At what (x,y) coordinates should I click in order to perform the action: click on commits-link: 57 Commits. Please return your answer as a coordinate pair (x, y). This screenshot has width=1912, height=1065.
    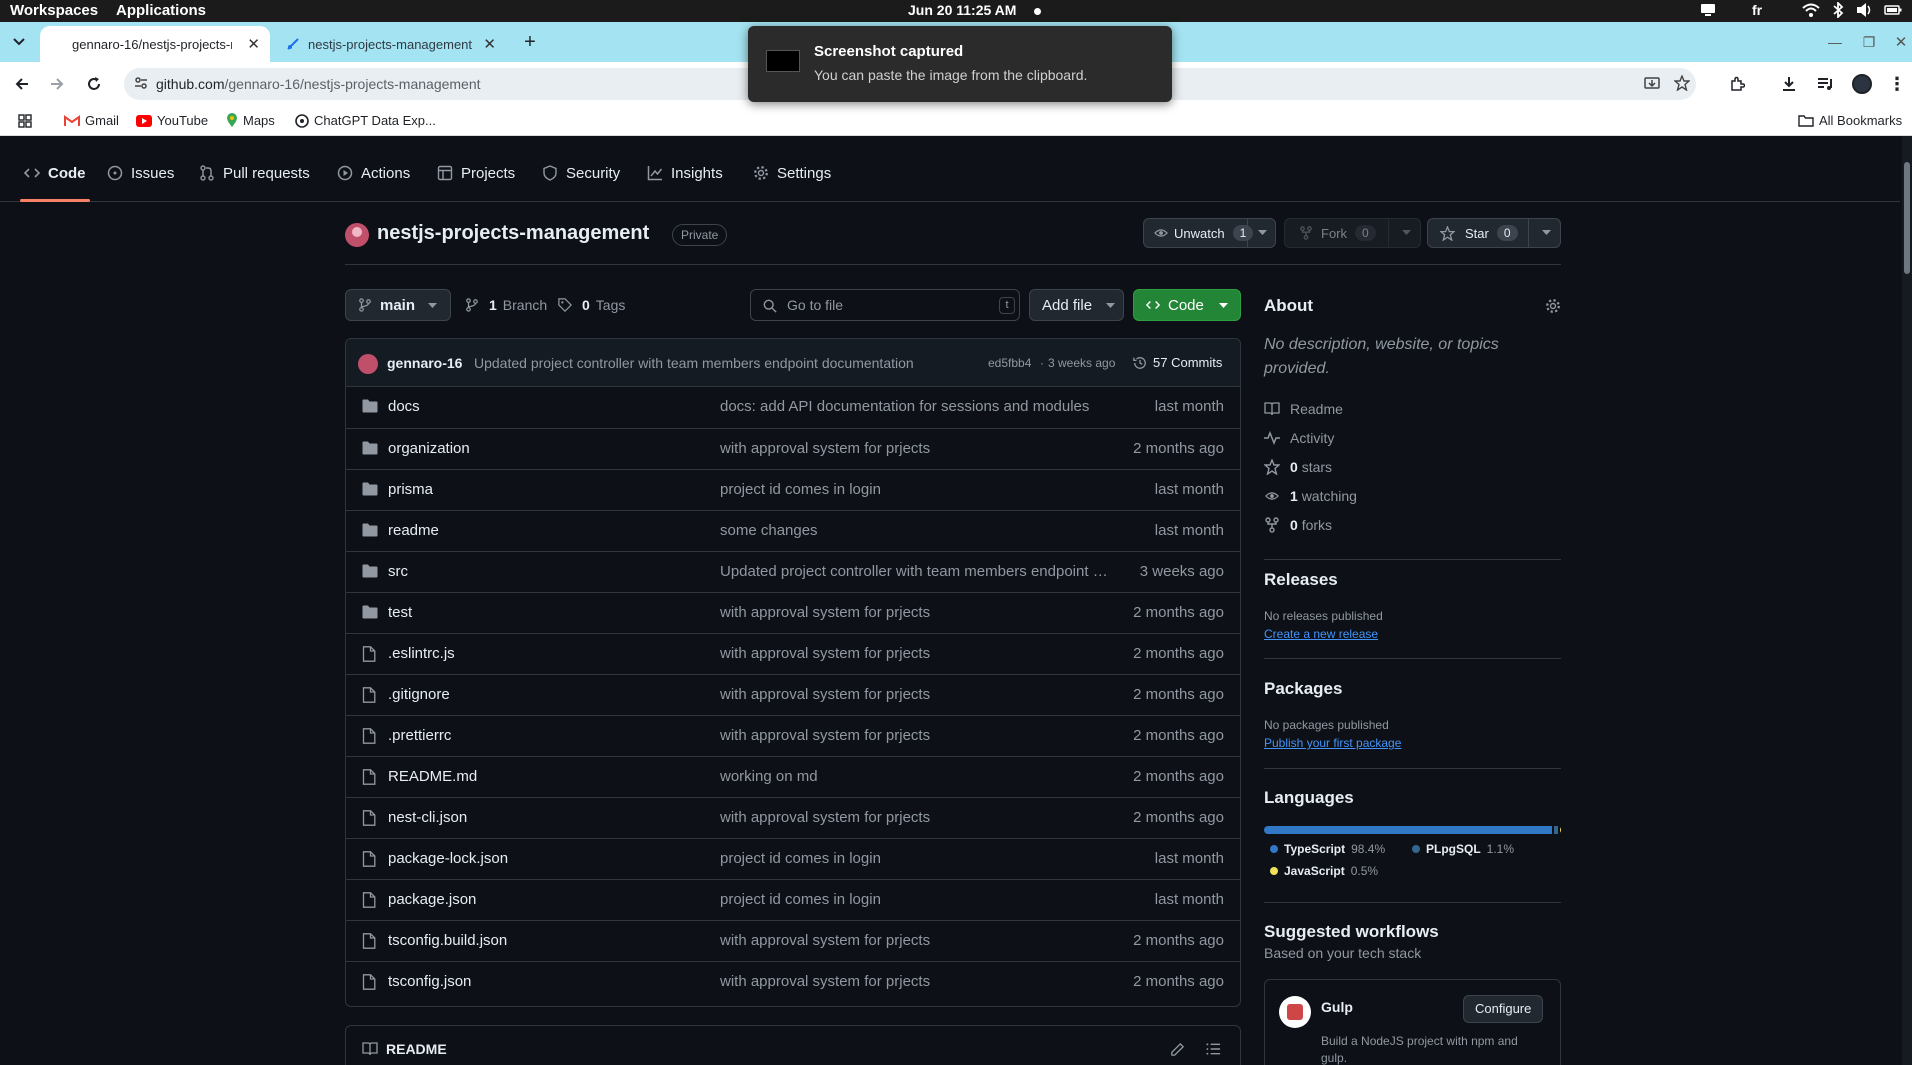
    Looking at the image, I should click on (1177, 362).